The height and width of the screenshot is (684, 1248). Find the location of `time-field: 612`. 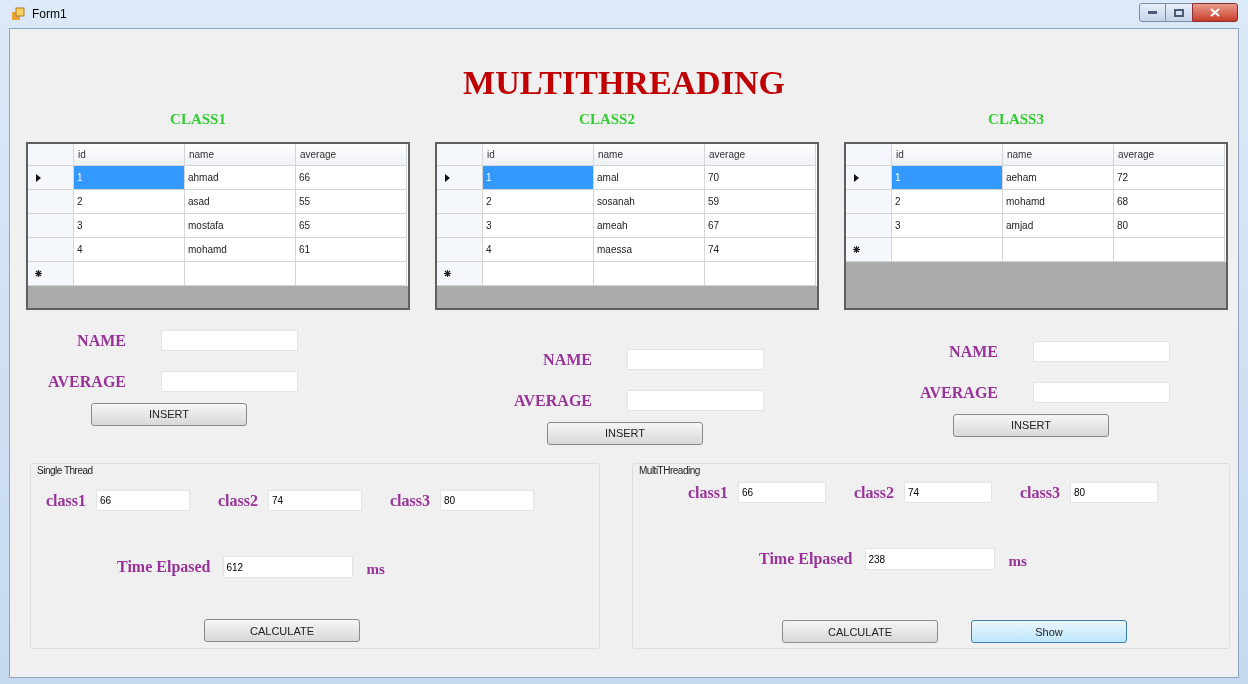

time-field: 612 is located at coordinates (287, 567).